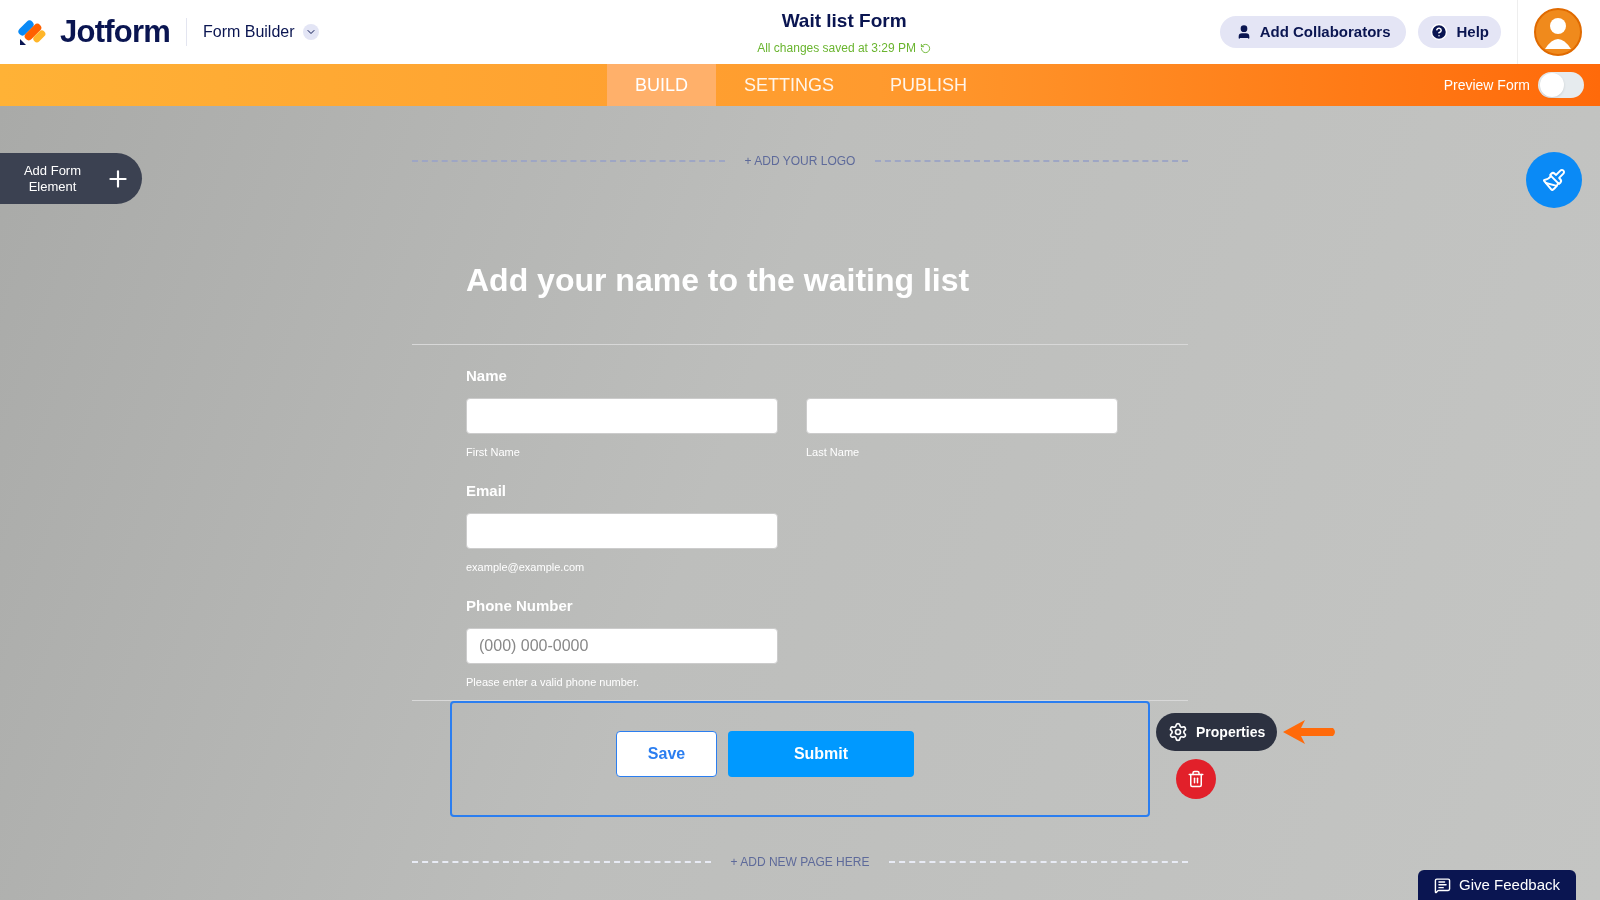 The width and height of the screenshot is (1600, 900). Describe the element at coordinates (821, 754) in the screenshot. I see `form-button: Submit` at that location.